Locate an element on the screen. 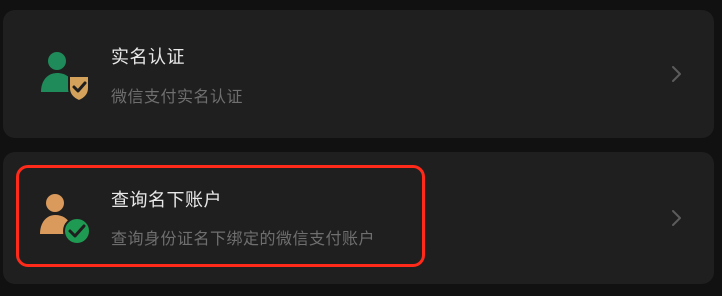 This screenshot has width=722, height=296. user-verified-shield-icon is located at coordinates (64, 75).